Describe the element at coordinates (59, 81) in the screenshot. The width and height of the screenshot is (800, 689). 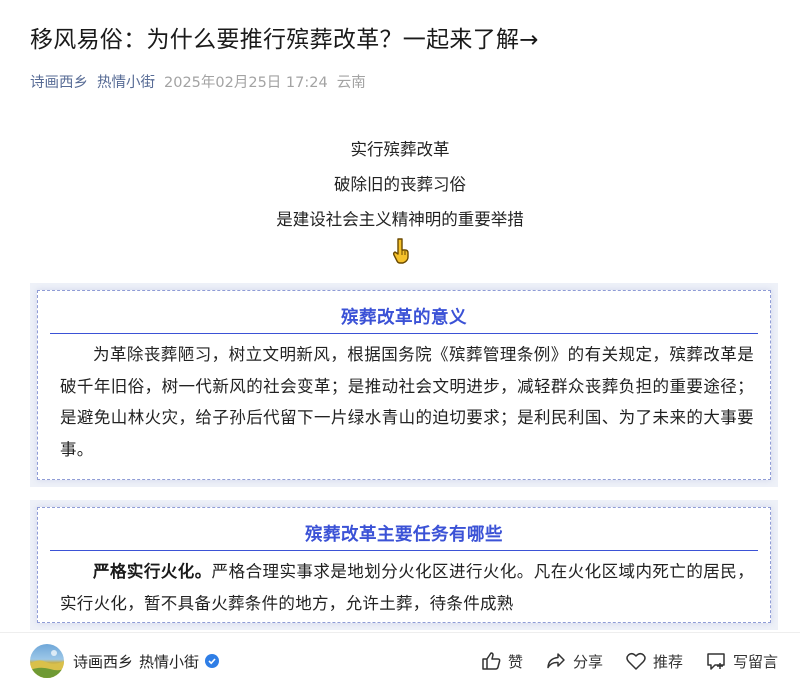
I see `account-name-link: 诗画西乡` at that location.